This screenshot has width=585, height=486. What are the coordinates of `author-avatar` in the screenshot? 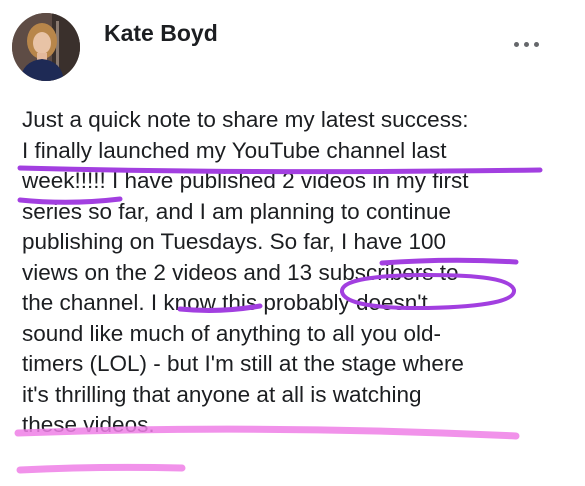 It's located at (46, 47).